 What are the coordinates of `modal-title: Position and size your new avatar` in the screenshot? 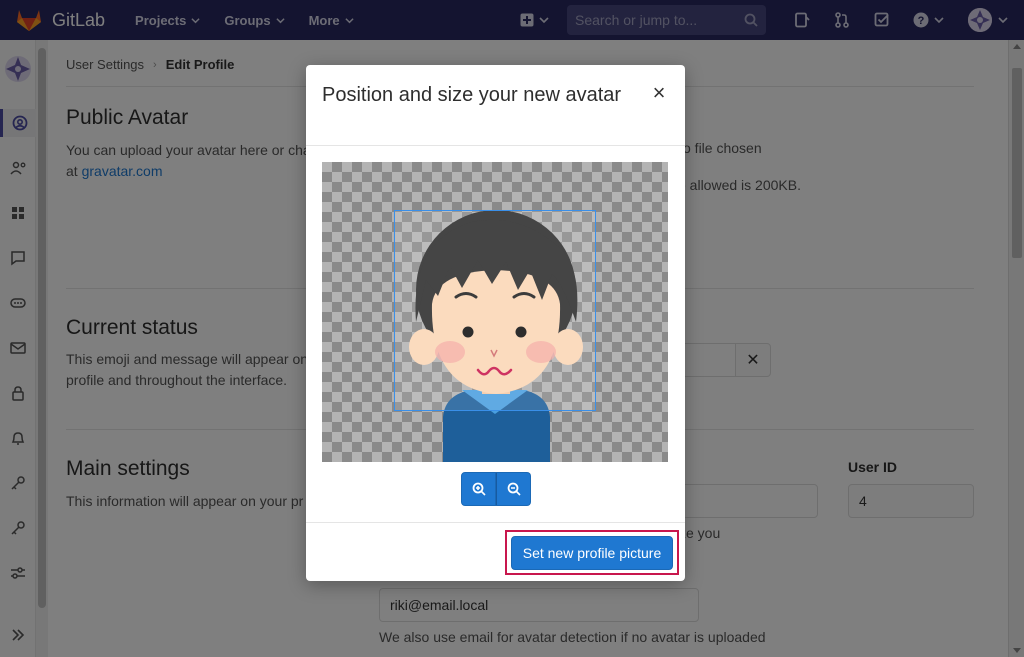 It's located at (472, 95).